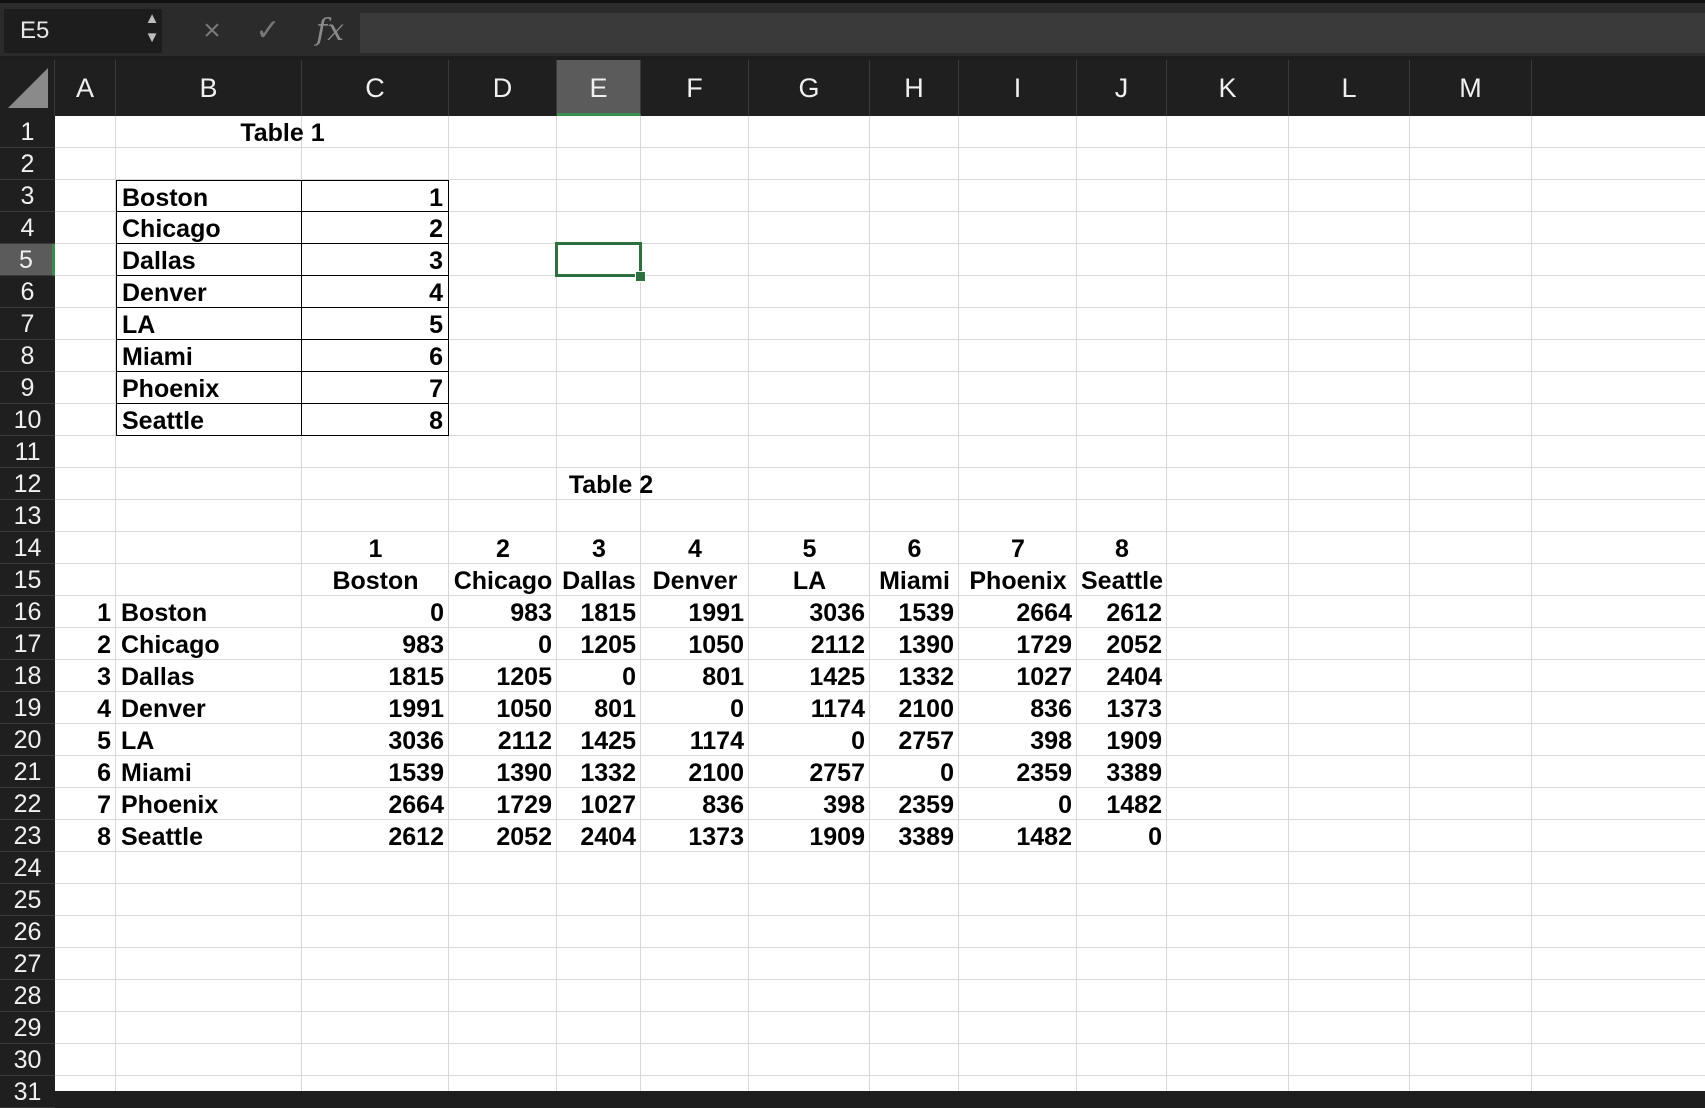  I want to click on table1-id-cell: 4, so click(375, 292).